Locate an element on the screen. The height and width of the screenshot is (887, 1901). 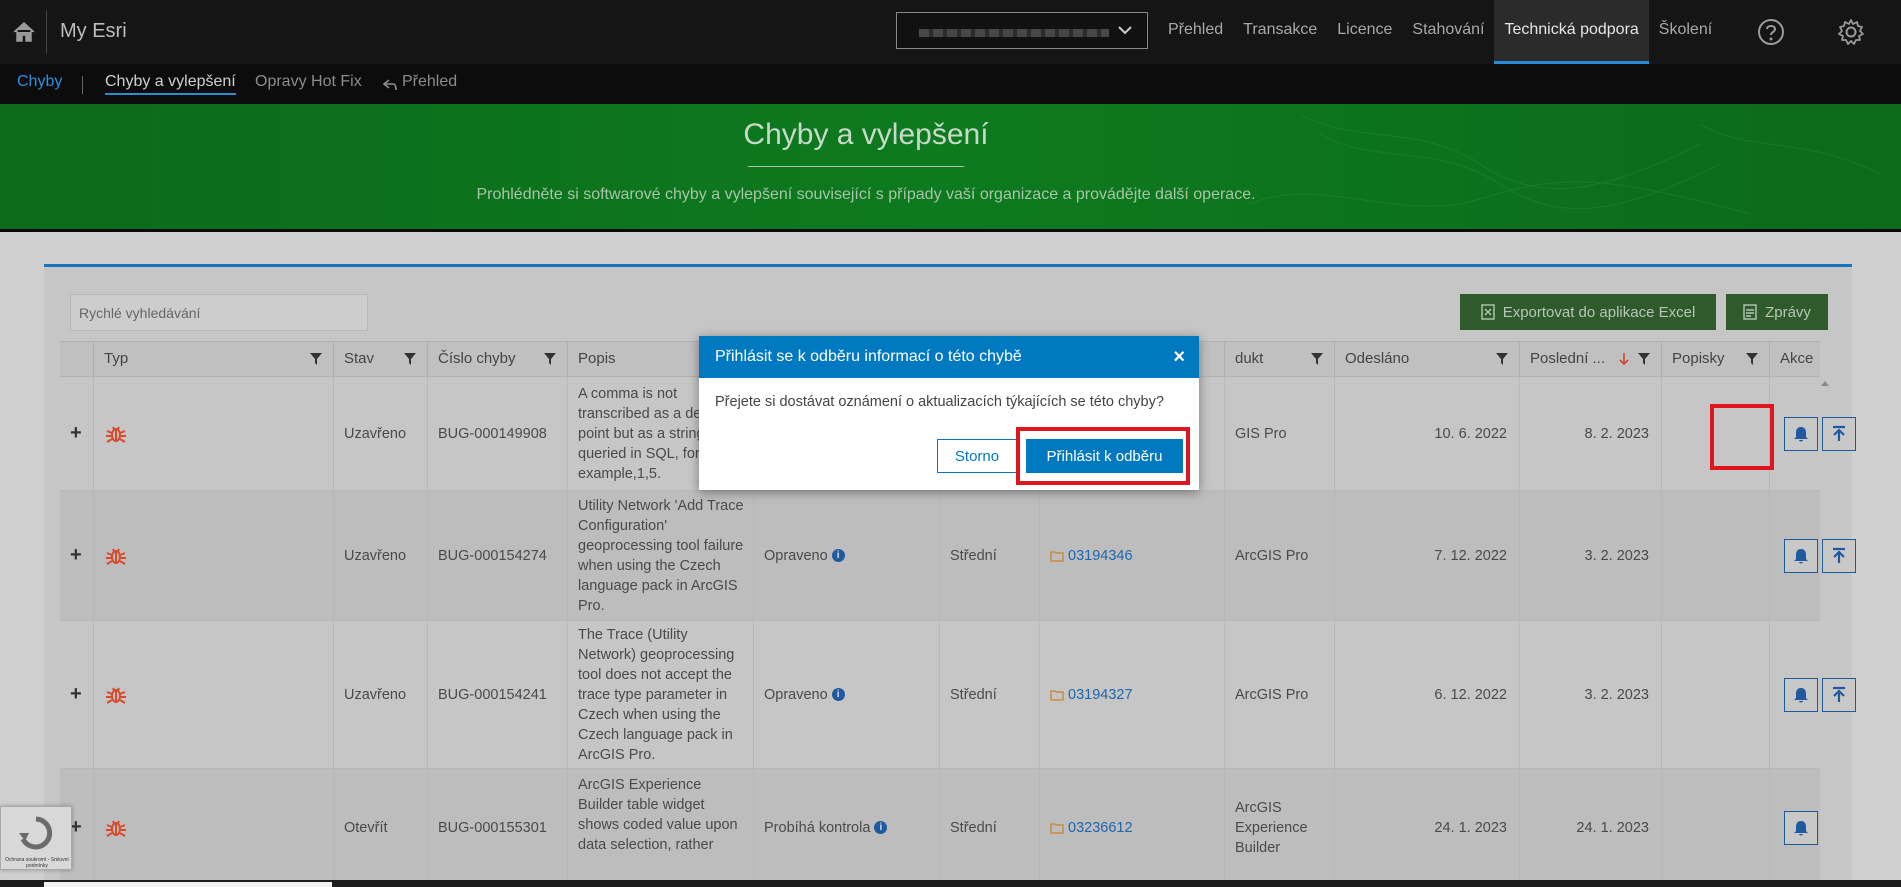
th-popis-label: Popis is located at coordinates (597, 358).